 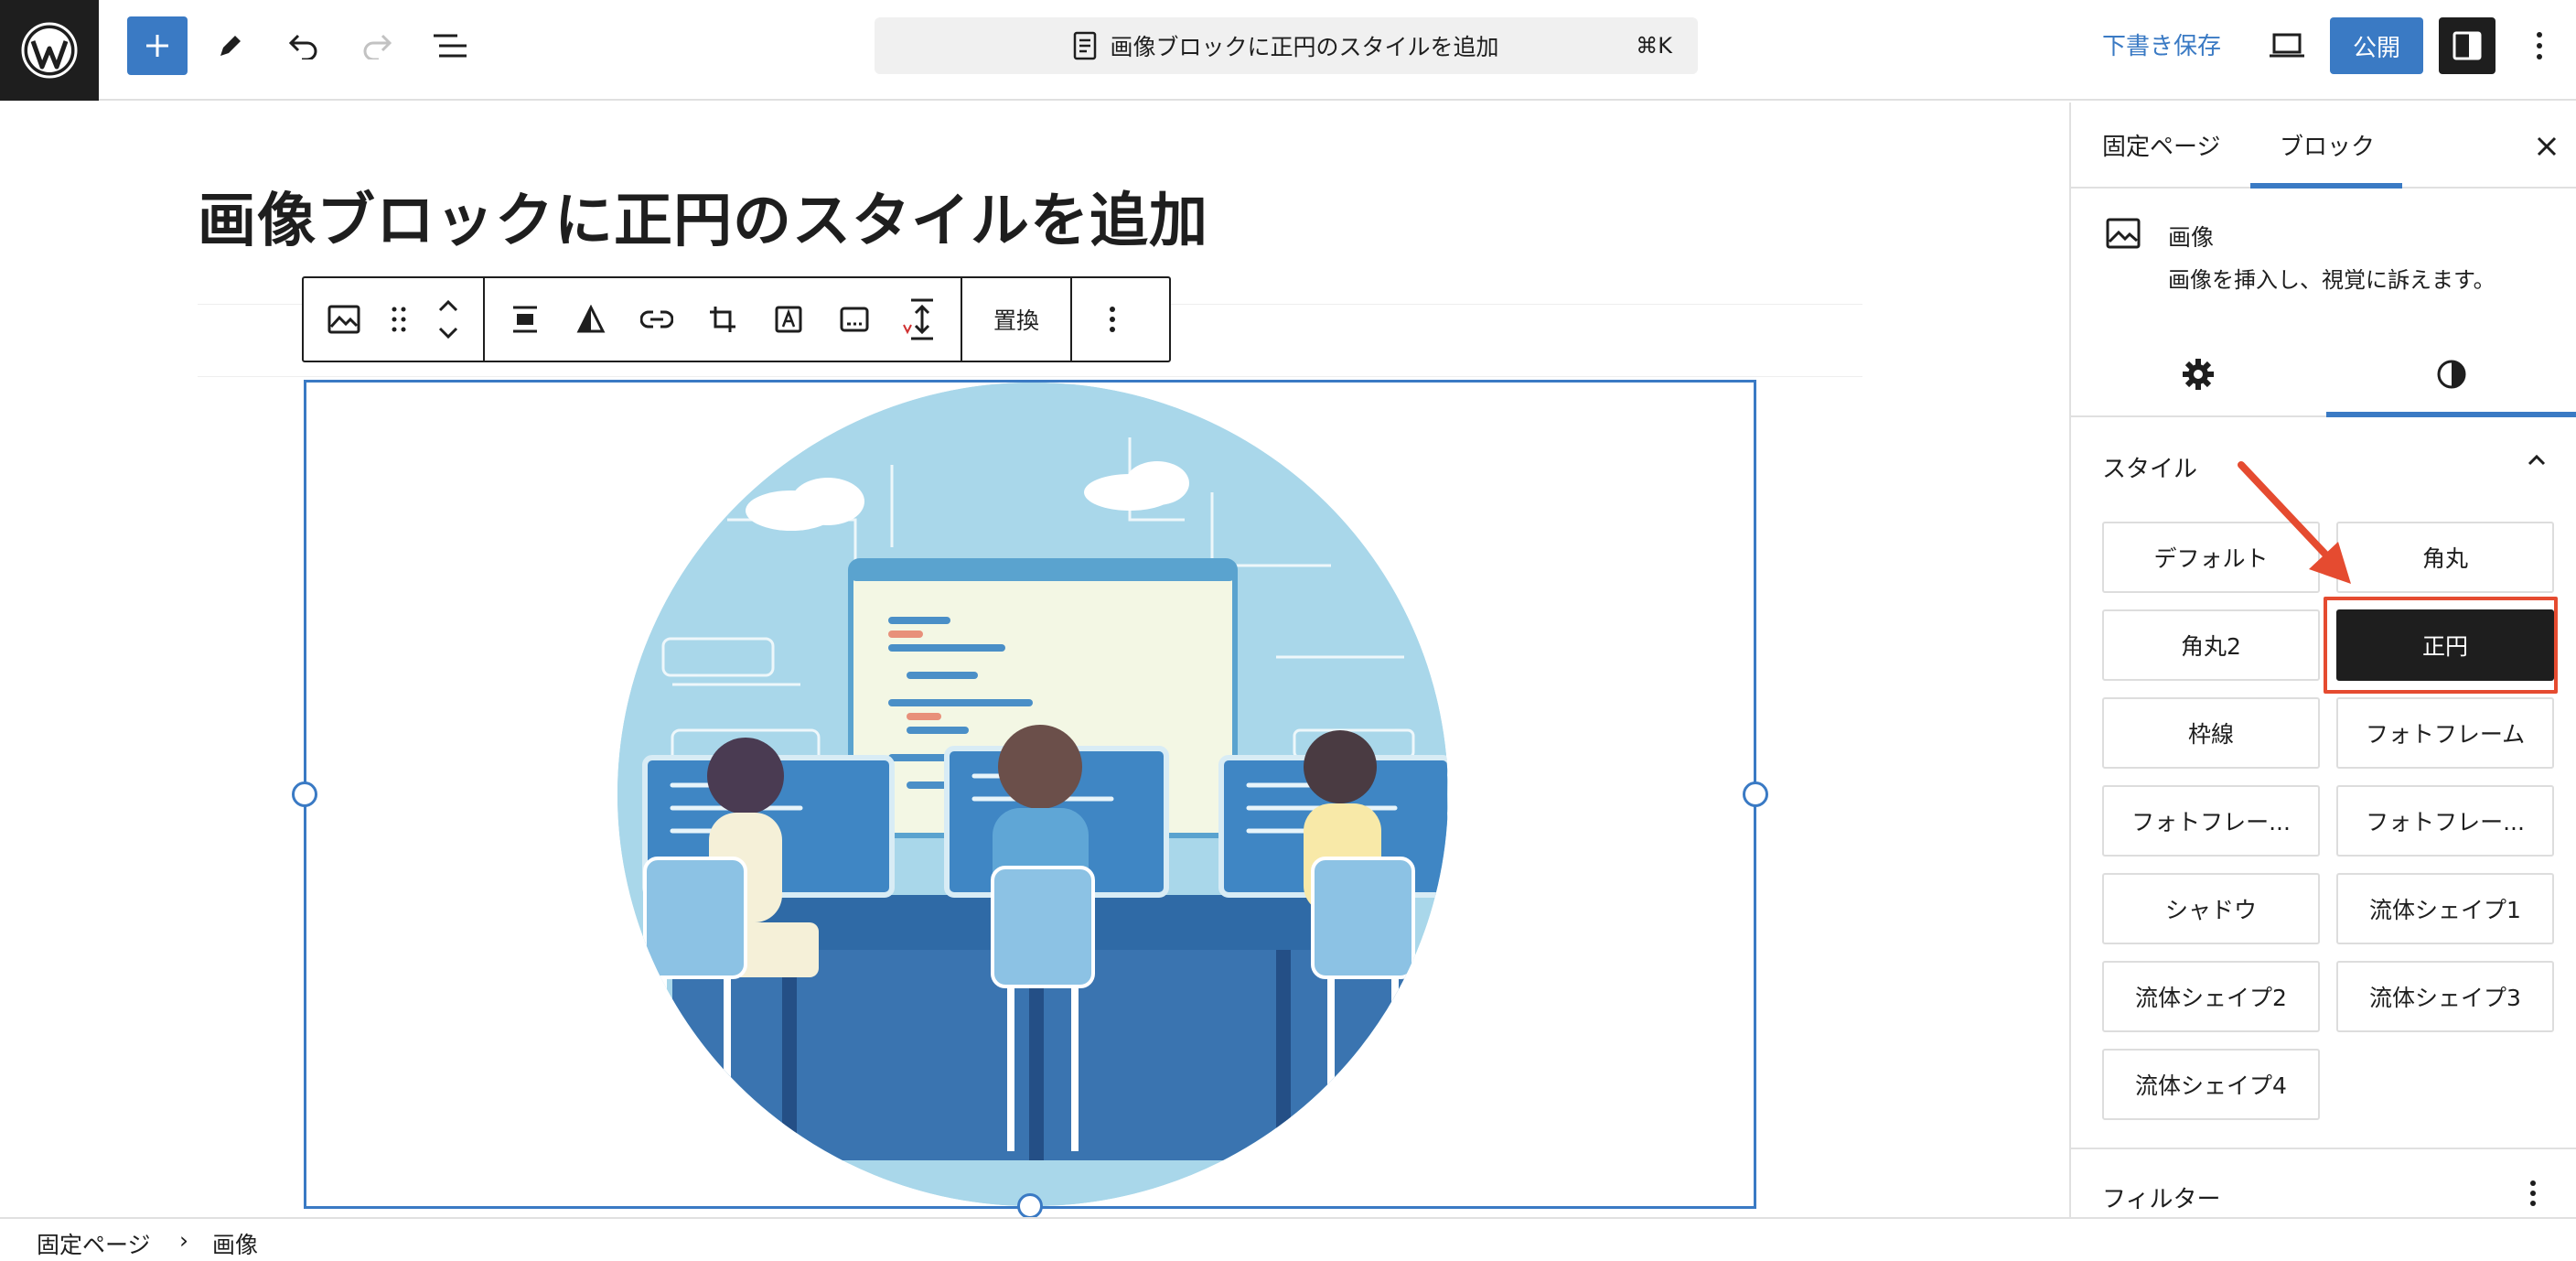 I want to click on block-name: 画像, so click(x=2192, y=237).